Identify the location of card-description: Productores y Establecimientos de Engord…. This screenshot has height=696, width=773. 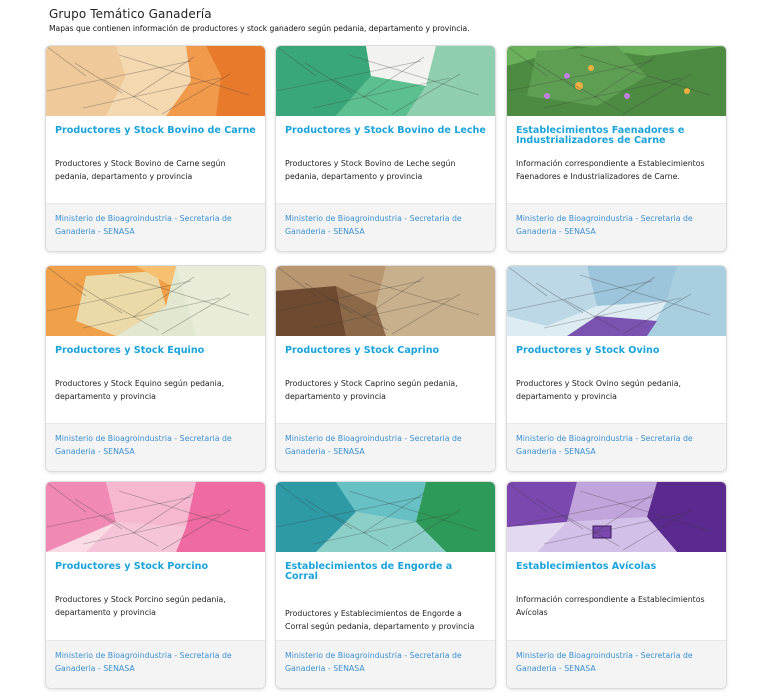
(380, 620).